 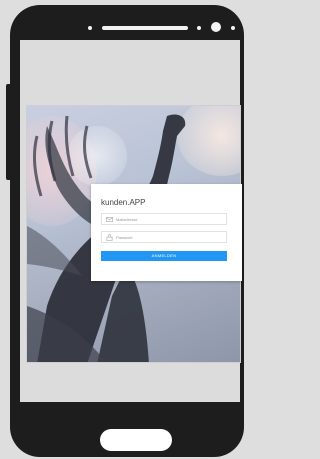 I want to click on password-field, so click(x=164, y=237).